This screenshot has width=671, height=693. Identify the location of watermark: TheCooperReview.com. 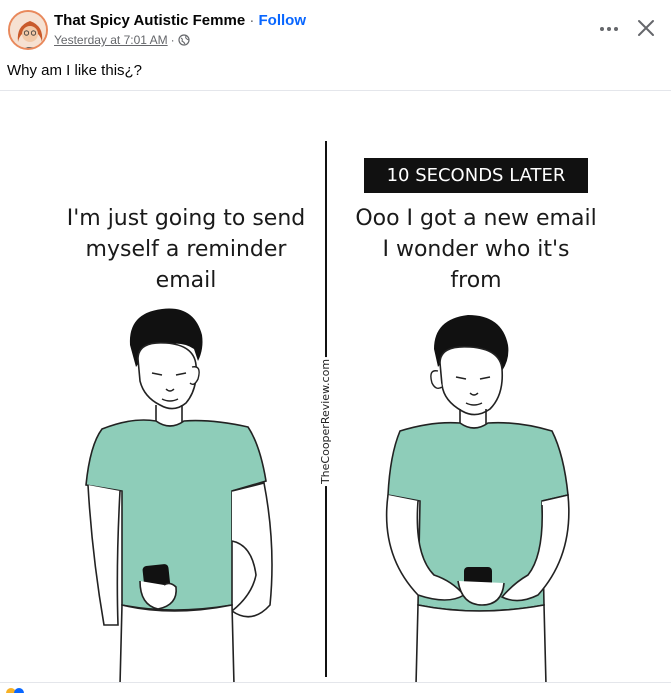
(326, 421).